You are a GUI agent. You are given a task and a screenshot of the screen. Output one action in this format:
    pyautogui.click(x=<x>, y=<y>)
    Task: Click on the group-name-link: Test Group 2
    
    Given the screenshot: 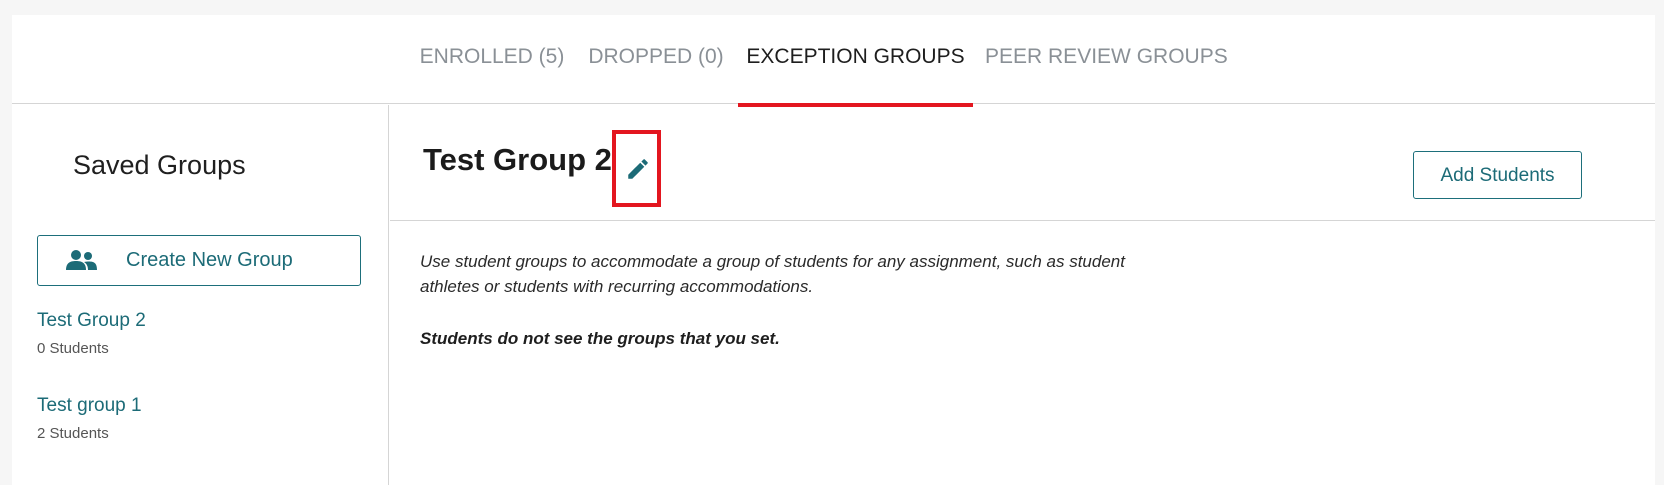 What is the action you would take?
    pyautogui.click(x=197, y=321)
    